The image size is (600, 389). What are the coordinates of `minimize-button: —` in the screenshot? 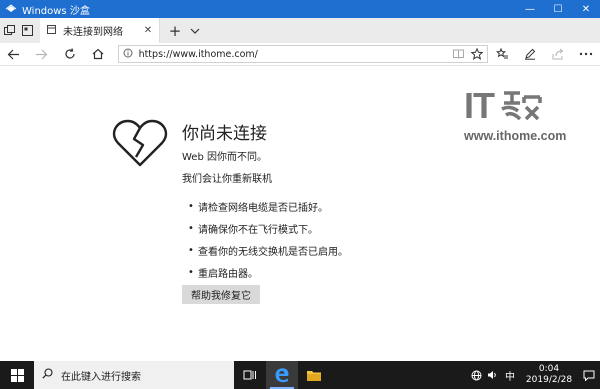 It's located at (530, 9).